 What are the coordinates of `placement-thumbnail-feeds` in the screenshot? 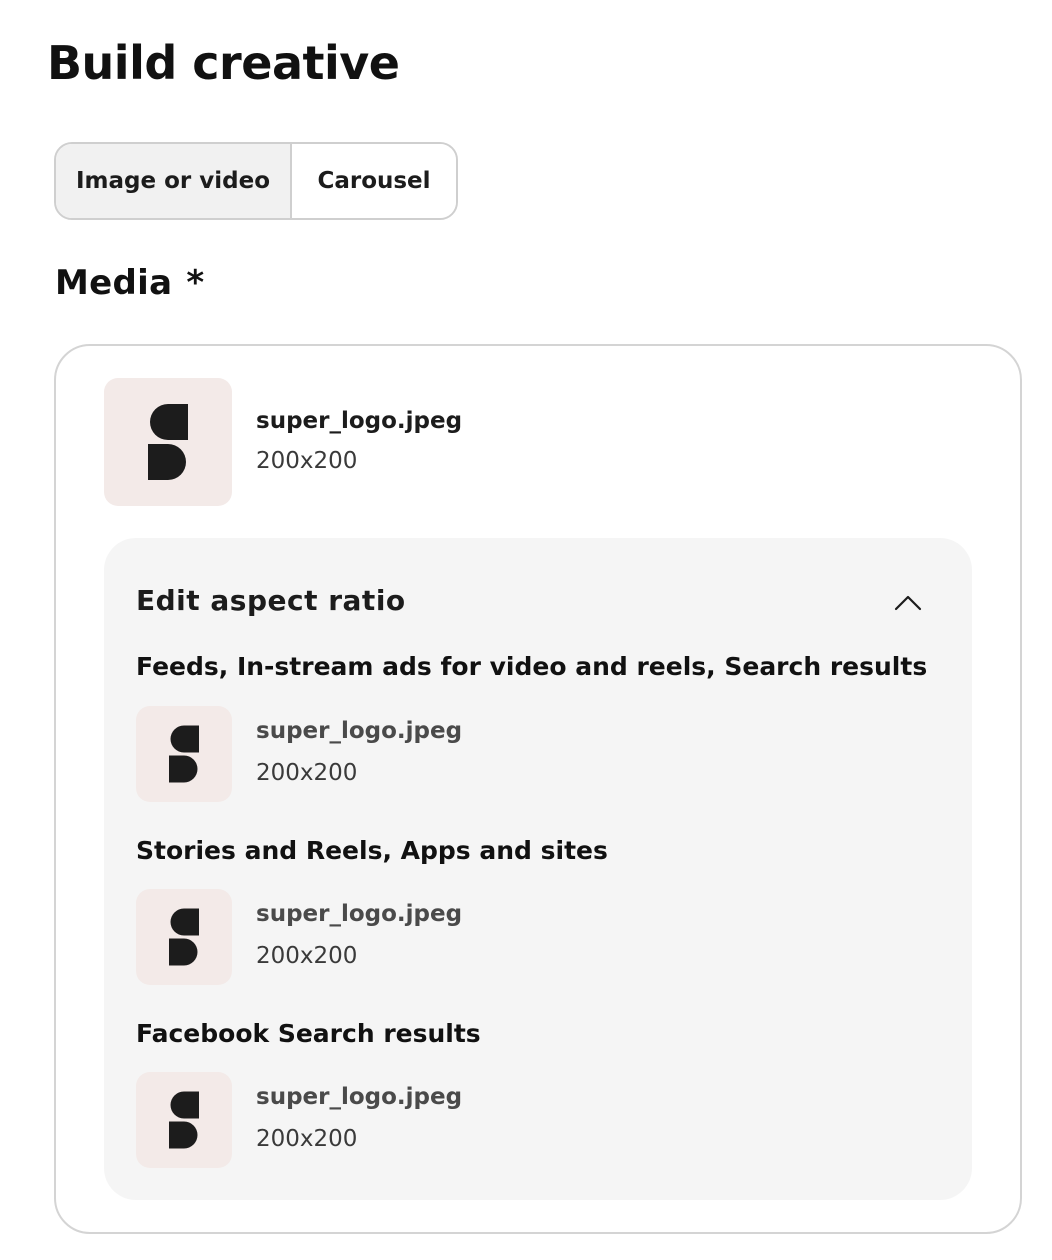 It's located at (184, 754).